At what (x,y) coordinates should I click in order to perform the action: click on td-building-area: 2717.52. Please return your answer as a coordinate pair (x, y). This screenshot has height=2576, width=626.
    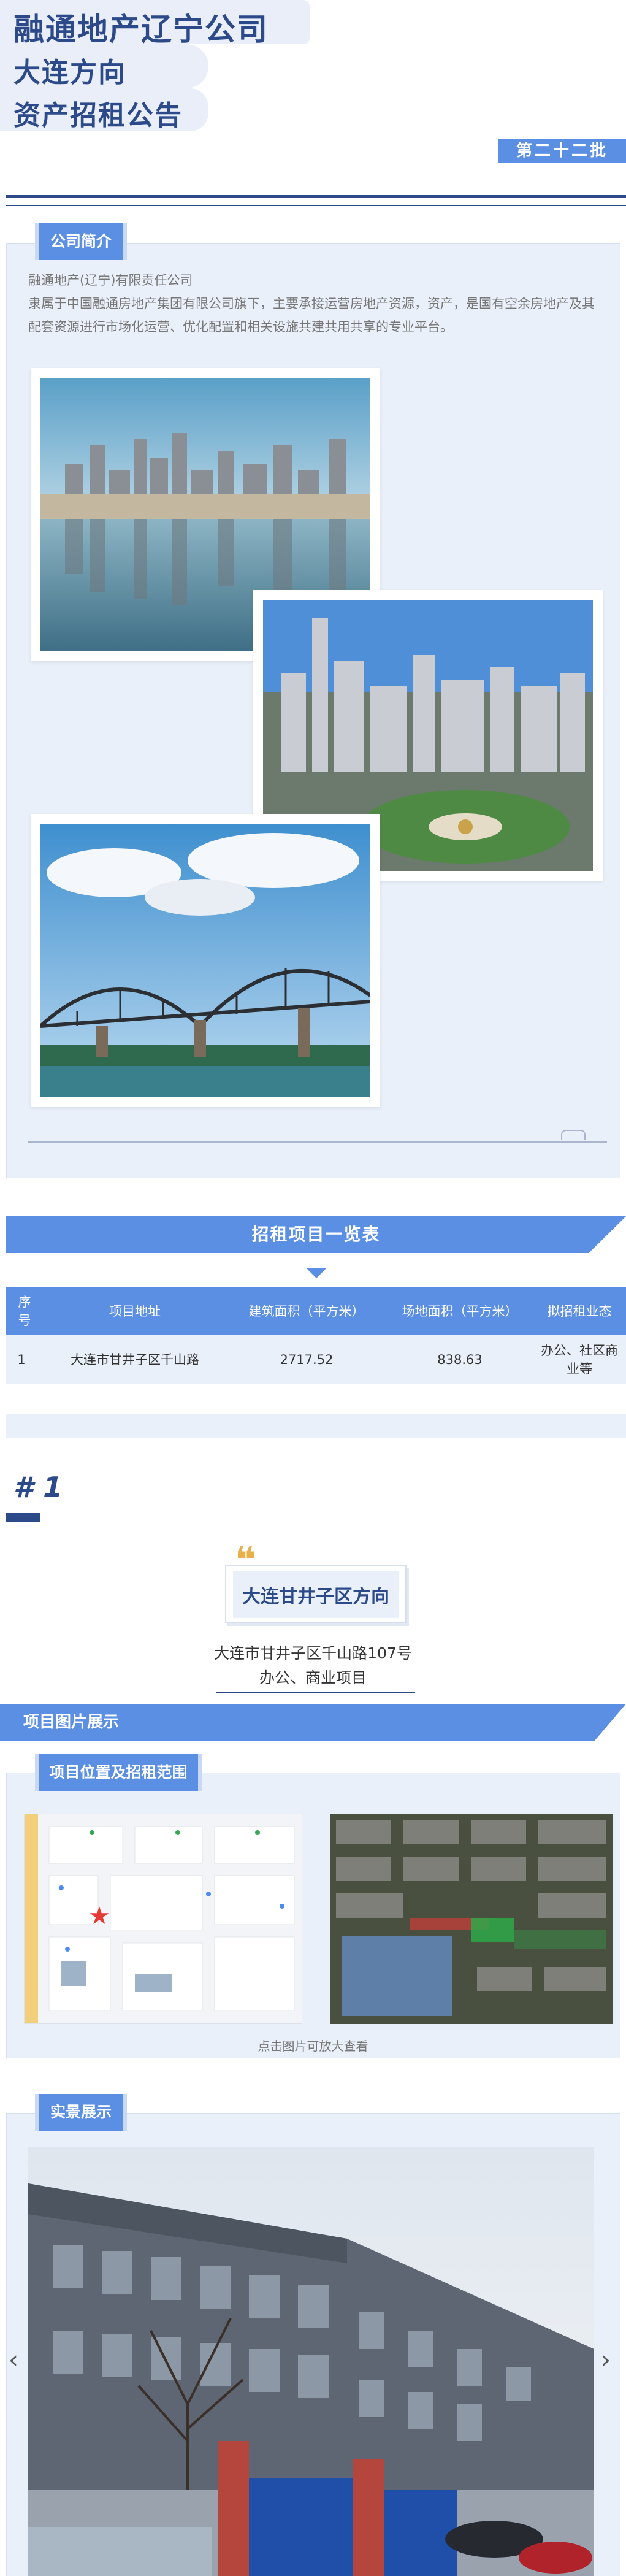
    Looking at the image, I should click on (307, 1359).